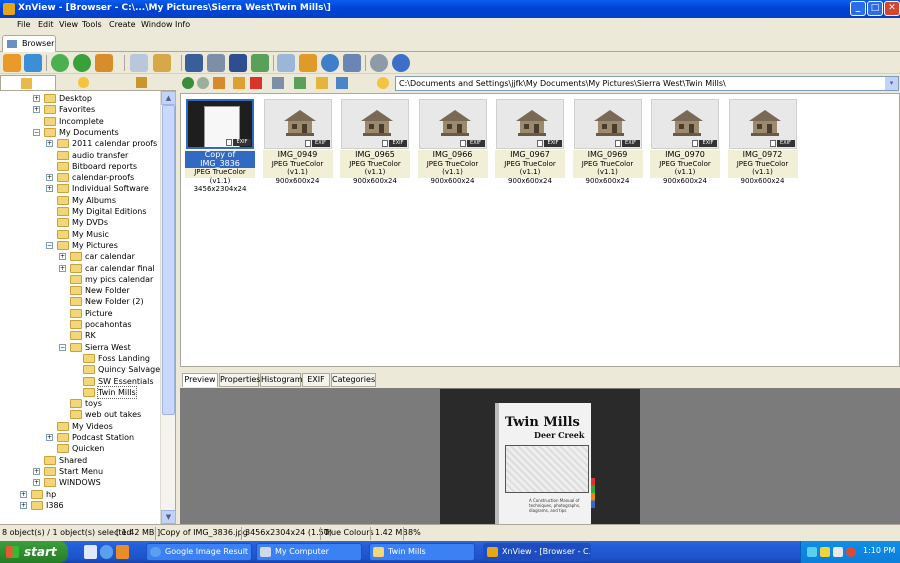  I want to click on rotate-icon, so click(82, 63).